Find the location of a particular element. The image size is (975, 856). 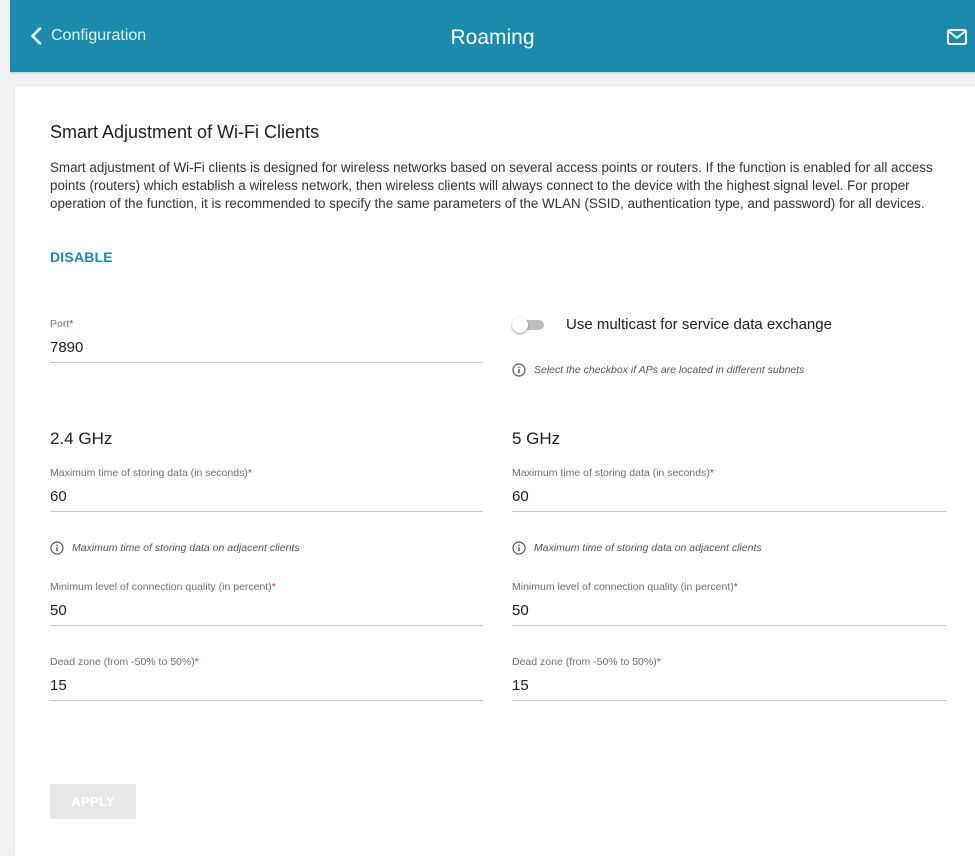

multicast-toggle is located at coordinates (529, 324).